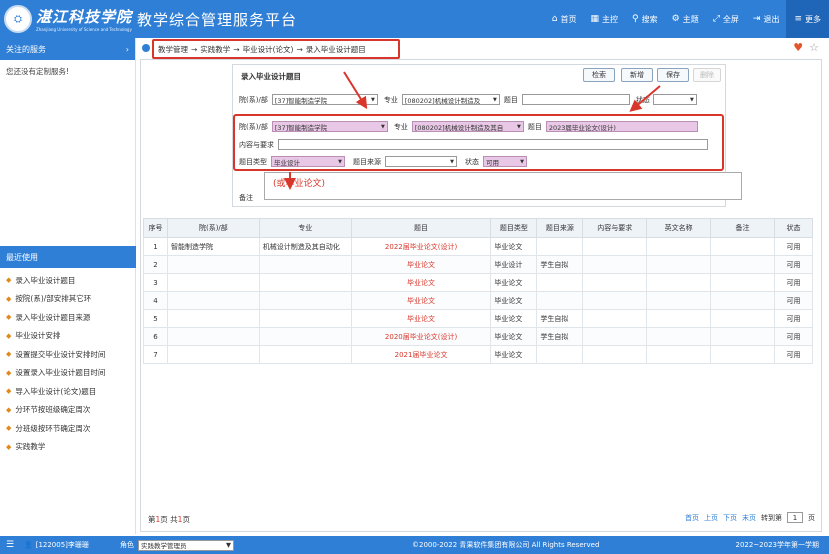  What do you see at coordinates (766, 19) in the screenshot?
I see `nav-logout: ⇥ 退出` at bounding box center [766, 19].